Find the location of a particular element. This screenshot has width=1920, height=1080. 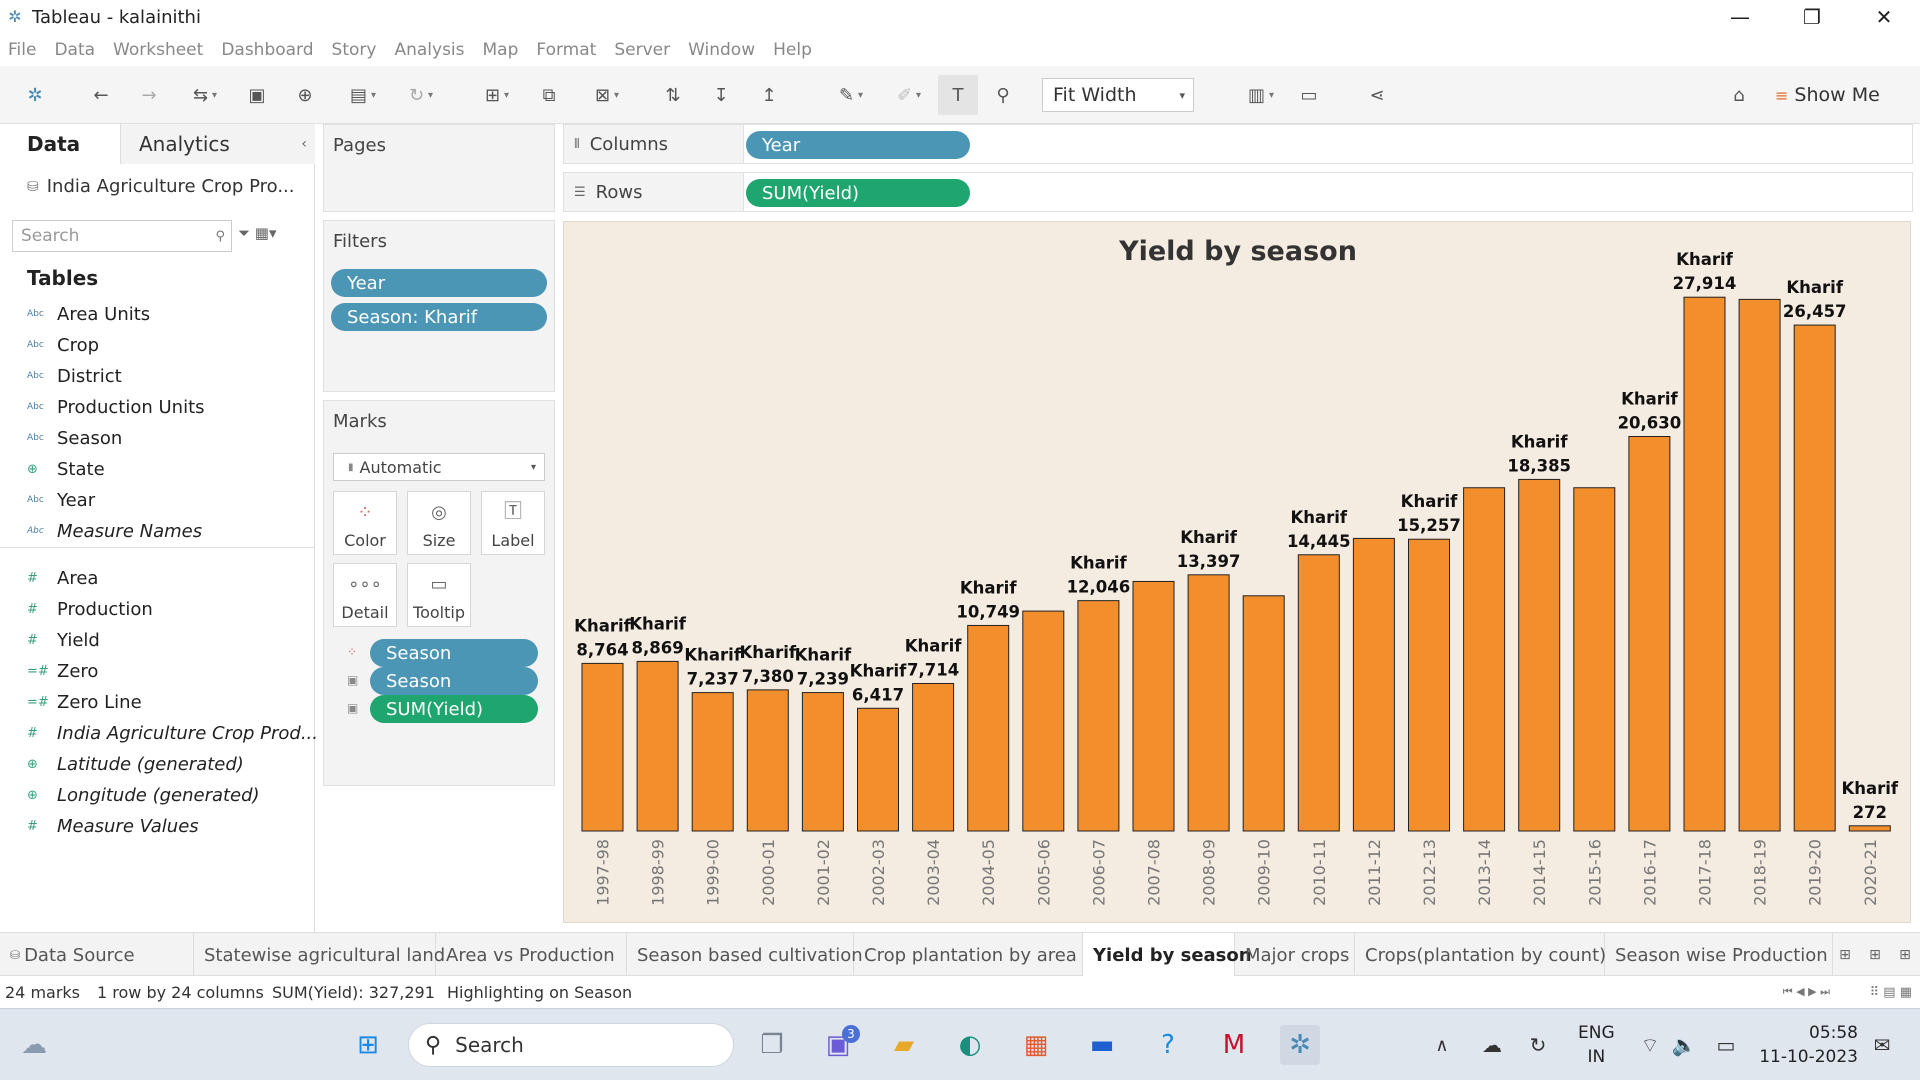

filter-pill-year: Year is located at coordinates (439, 283).